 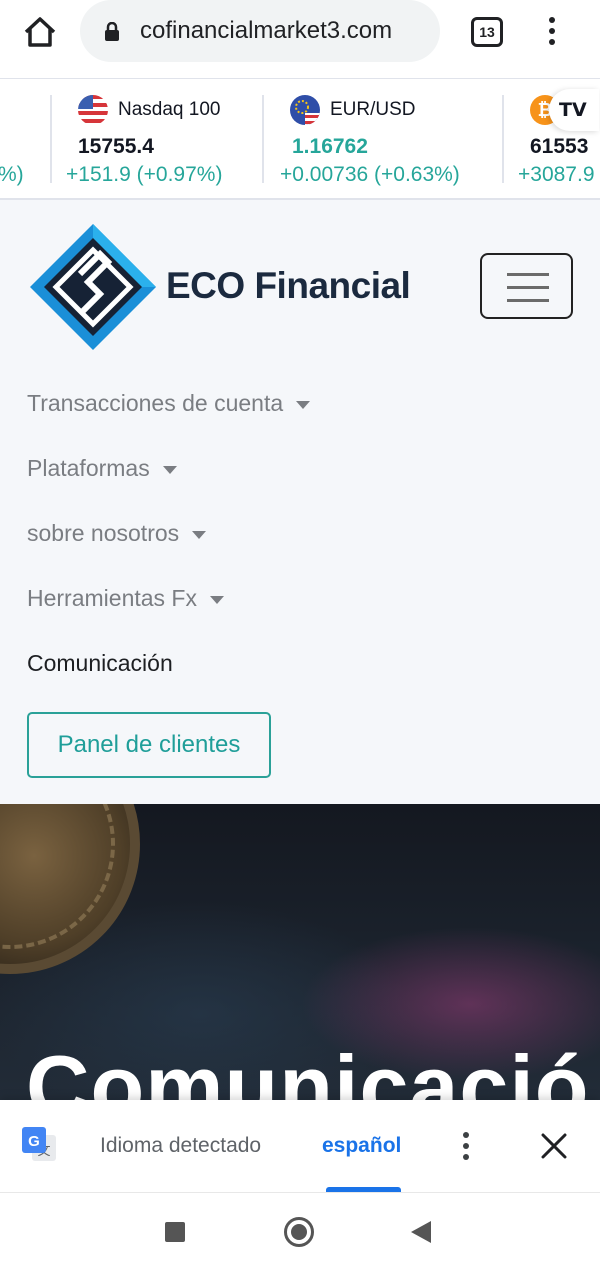 I want to click on home-icon, so click(x=40, y=32).